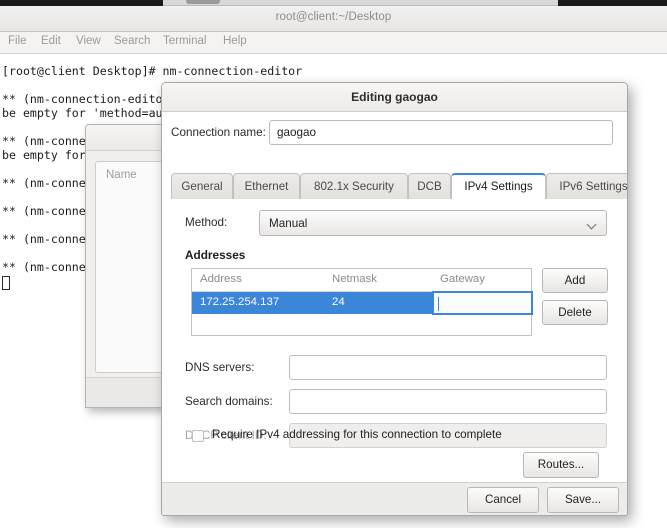 The image size is (667, 528). I want to click on table-row: 172.25.254.137 24, so click(362, 303).